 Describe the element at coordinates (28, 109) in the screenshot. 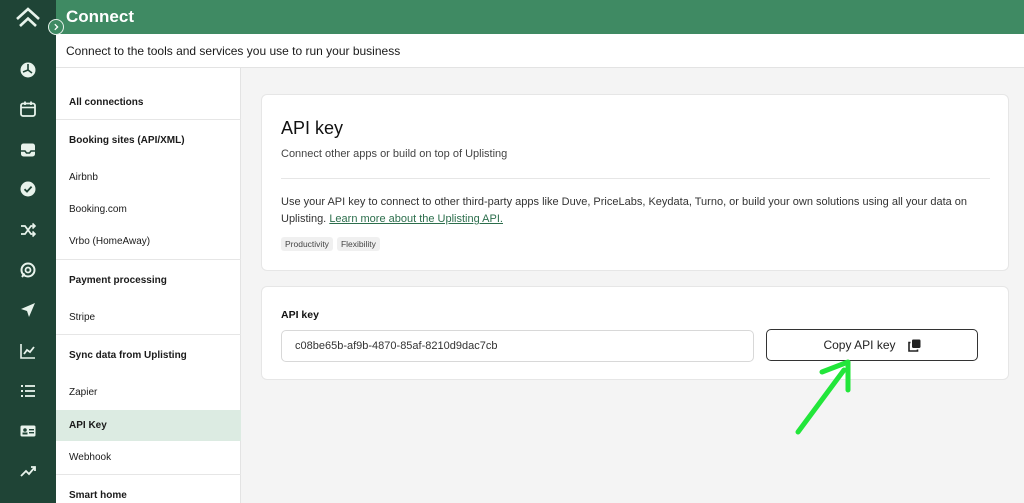

I see `calendar-icon` at that location.